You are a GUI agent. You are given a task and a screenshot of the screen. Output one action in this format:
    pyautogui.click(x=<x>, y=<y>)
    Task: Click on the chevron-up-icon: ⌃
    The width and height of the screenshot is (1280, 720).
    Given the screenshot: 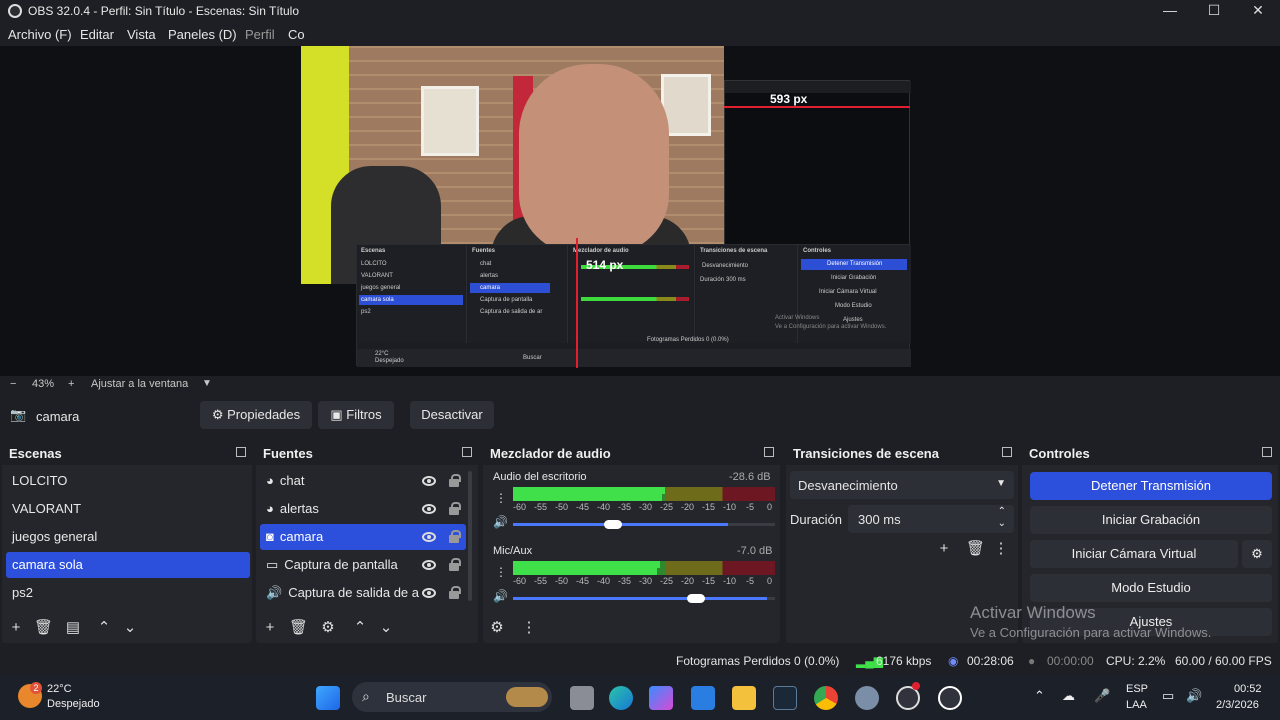 What is the action you would take?
    pyautogui.click(x=1039, y=696)
    